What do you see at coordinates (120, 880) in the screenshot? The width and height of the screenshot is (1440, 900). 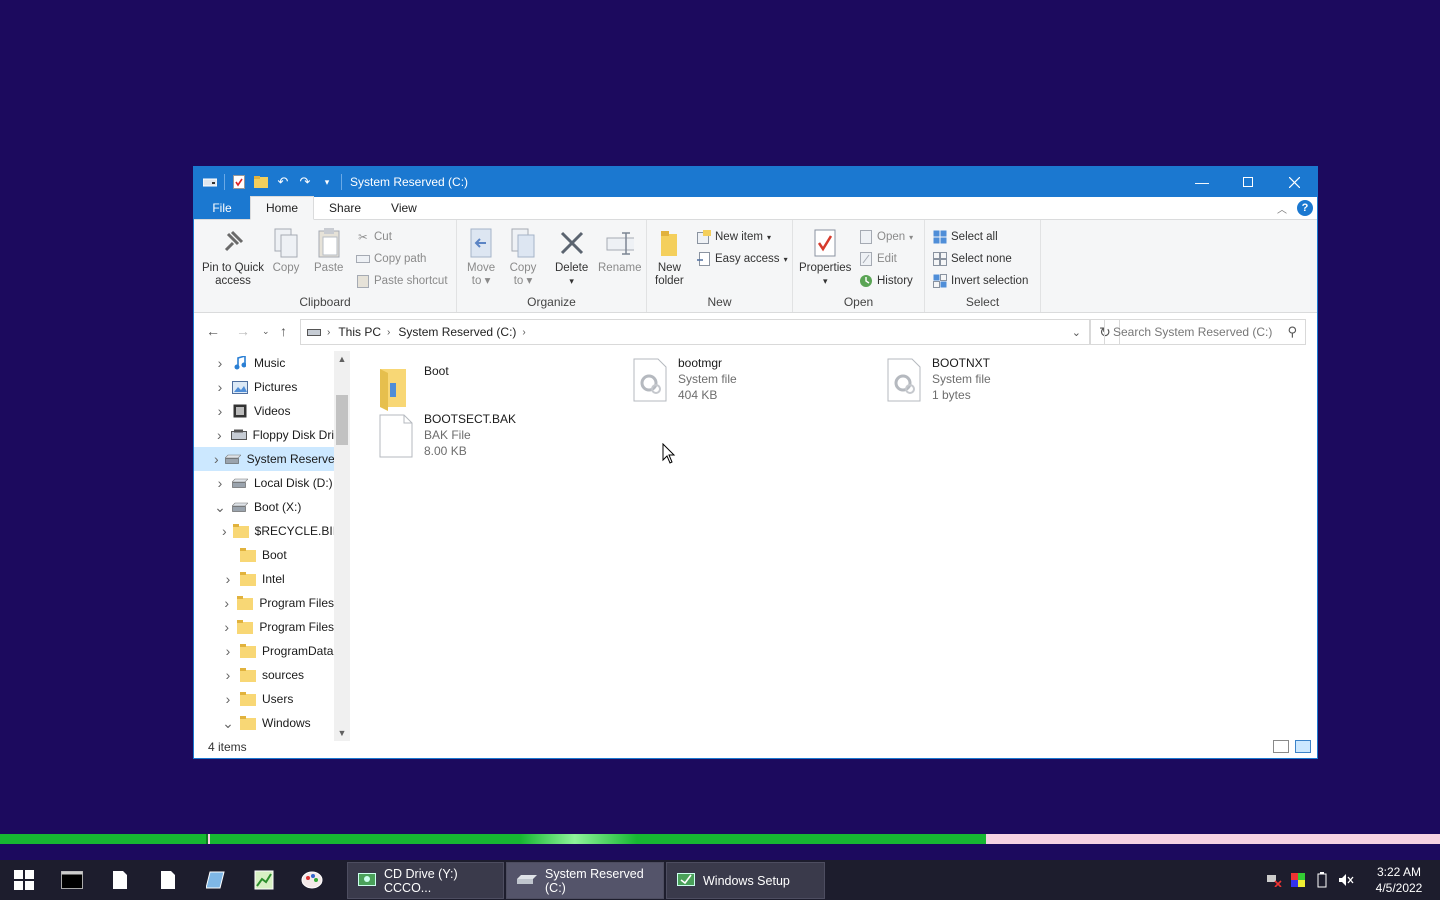 I see `document-icon` at bounding box center [120, 880].